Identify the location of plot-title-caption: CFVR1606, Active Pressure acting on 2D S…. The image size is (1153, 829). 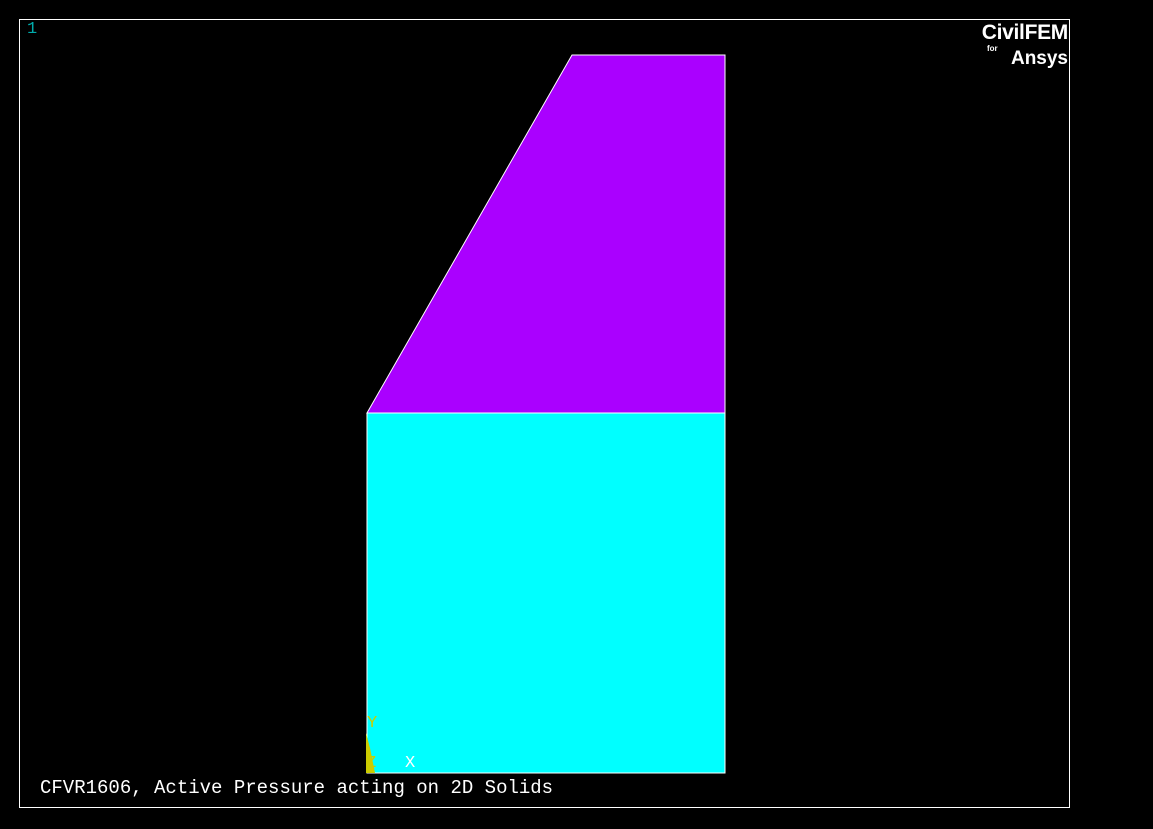
(297, 788).